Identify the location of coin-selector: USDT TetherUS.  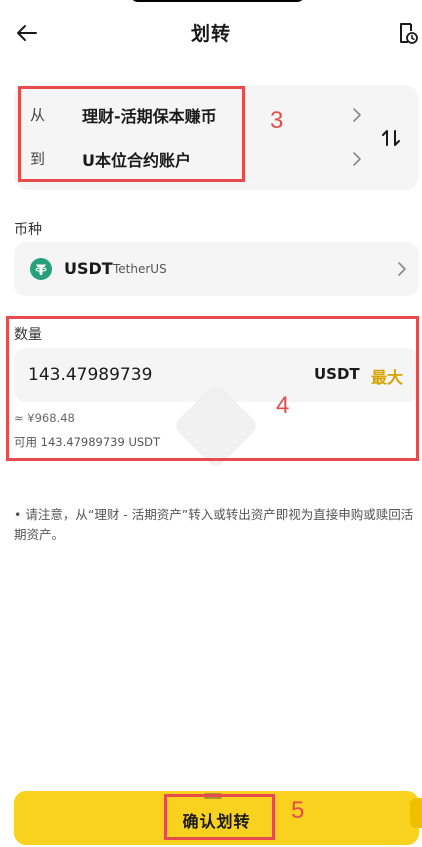
(216, 269).